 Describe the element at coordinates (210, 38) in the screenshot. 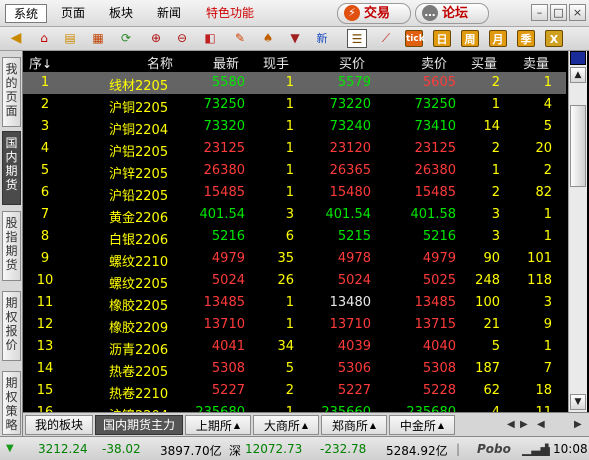

I see `layout-icon: ◧` at that location.